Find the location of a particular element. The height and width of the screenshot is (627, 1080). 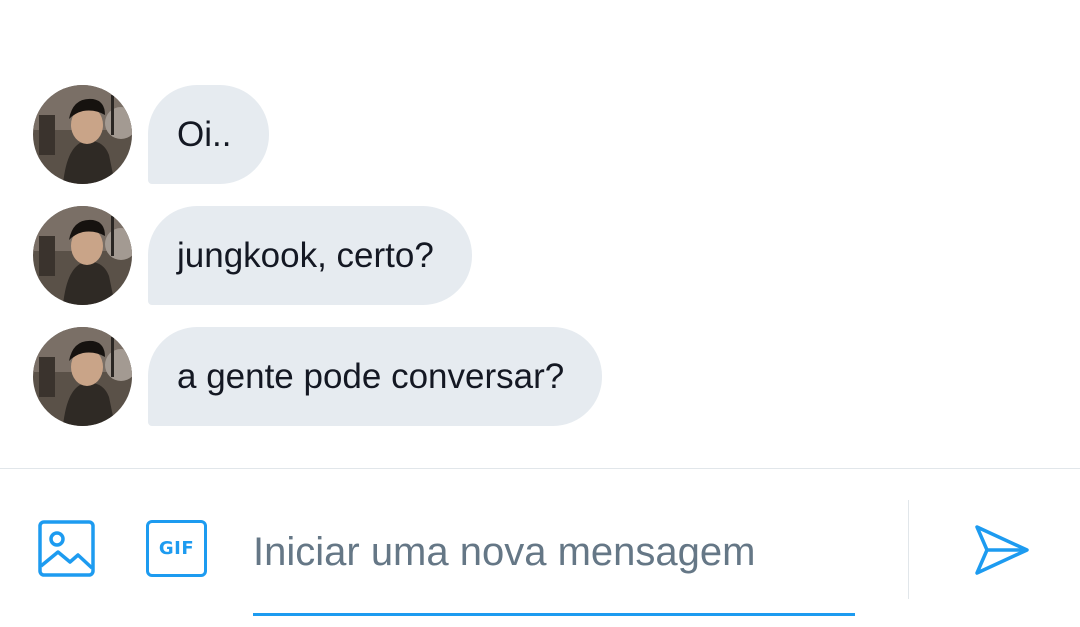

composer-separator is located at coordinates (908, 549).